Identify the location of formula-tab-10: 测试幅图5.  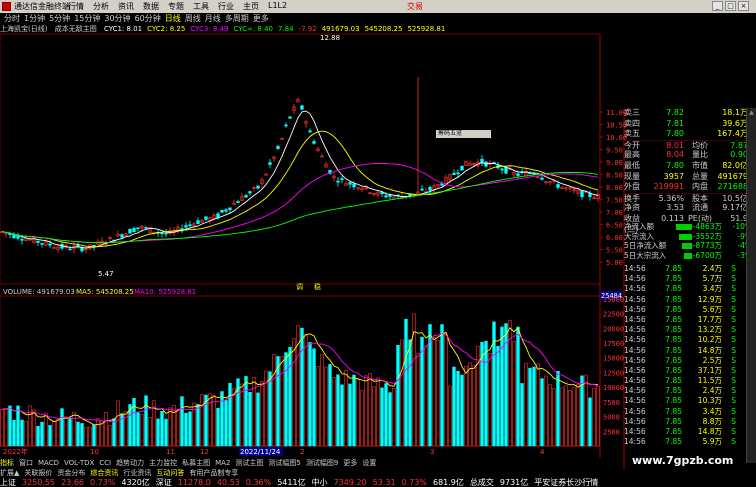
(284, 463).